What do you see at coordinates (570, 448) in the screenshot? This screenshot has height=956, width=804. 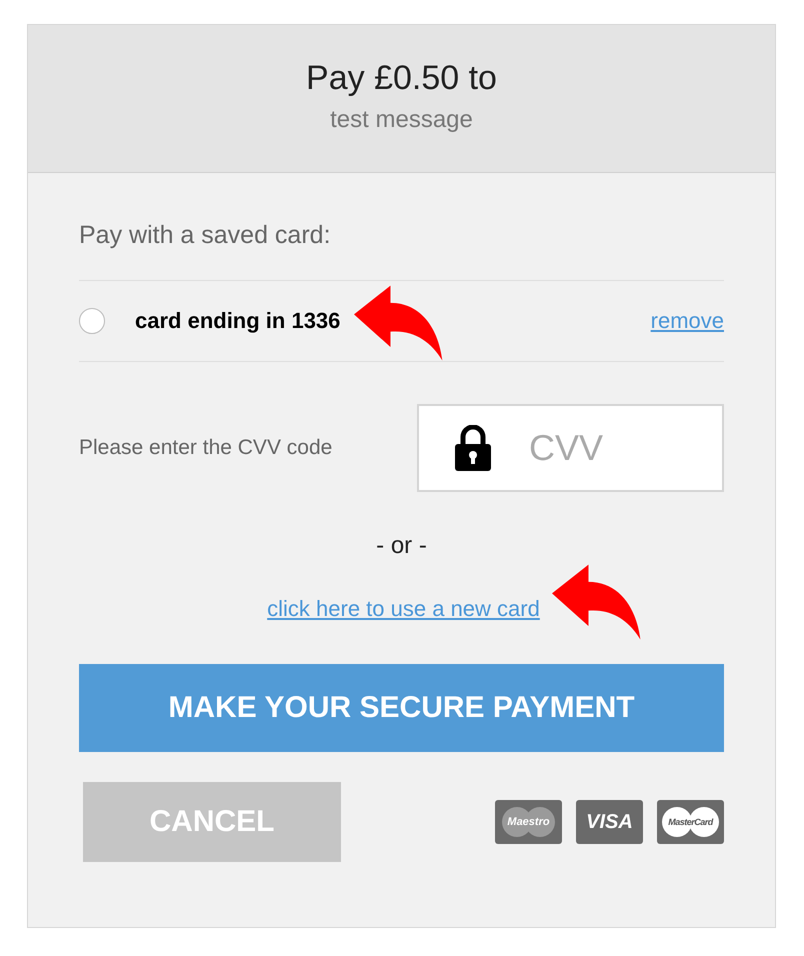 I see `cvv-field: CVV` at bounding box center [570, 448].